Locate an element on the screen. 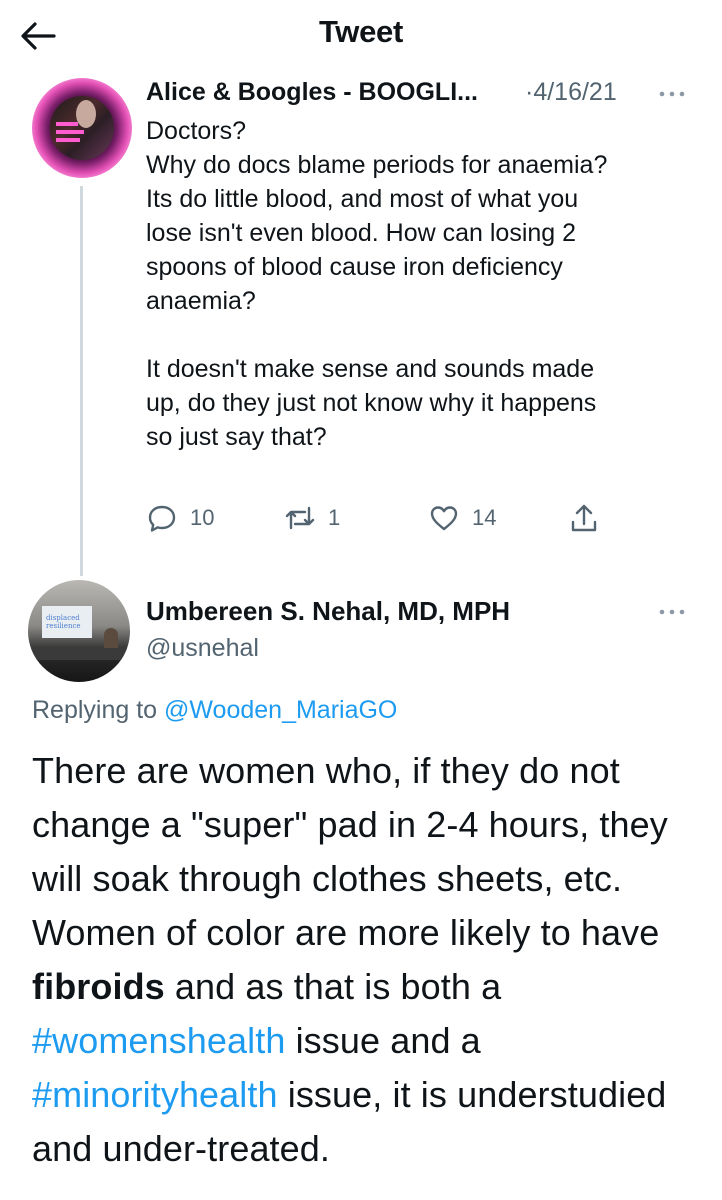  tweet-line: up, do they just not know why it happens is located at coordinates (371, 403).